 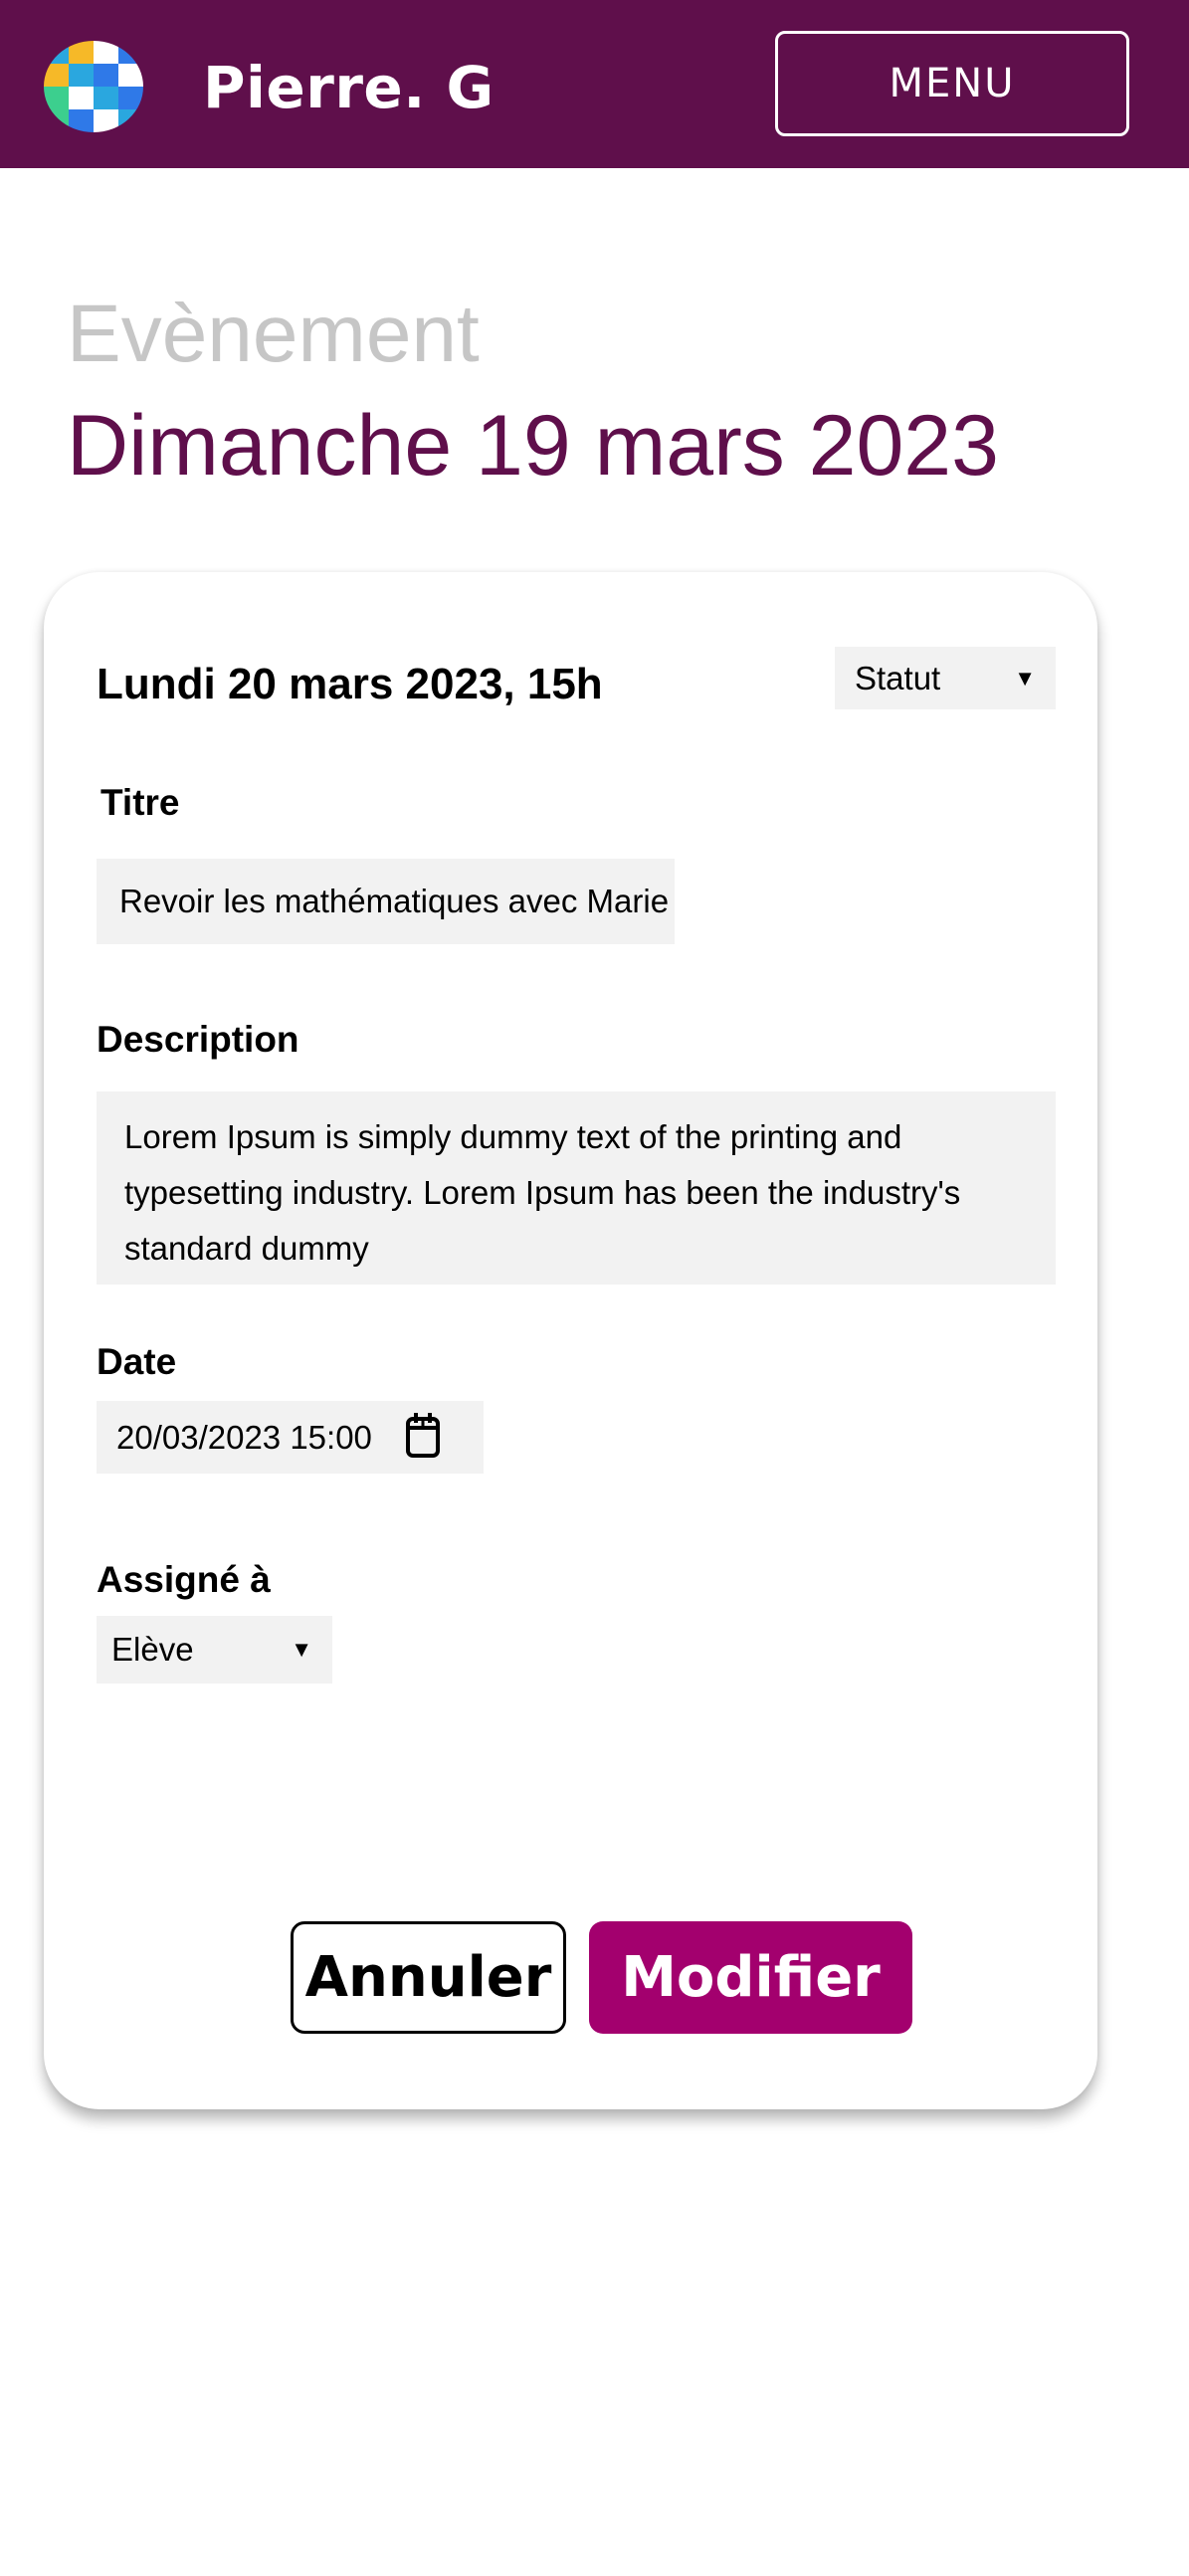 What do you see at coordinates (594, 84) in the screenshot?
I see `app-header: Pierre. G MENU` at bounding box center [594, 84].